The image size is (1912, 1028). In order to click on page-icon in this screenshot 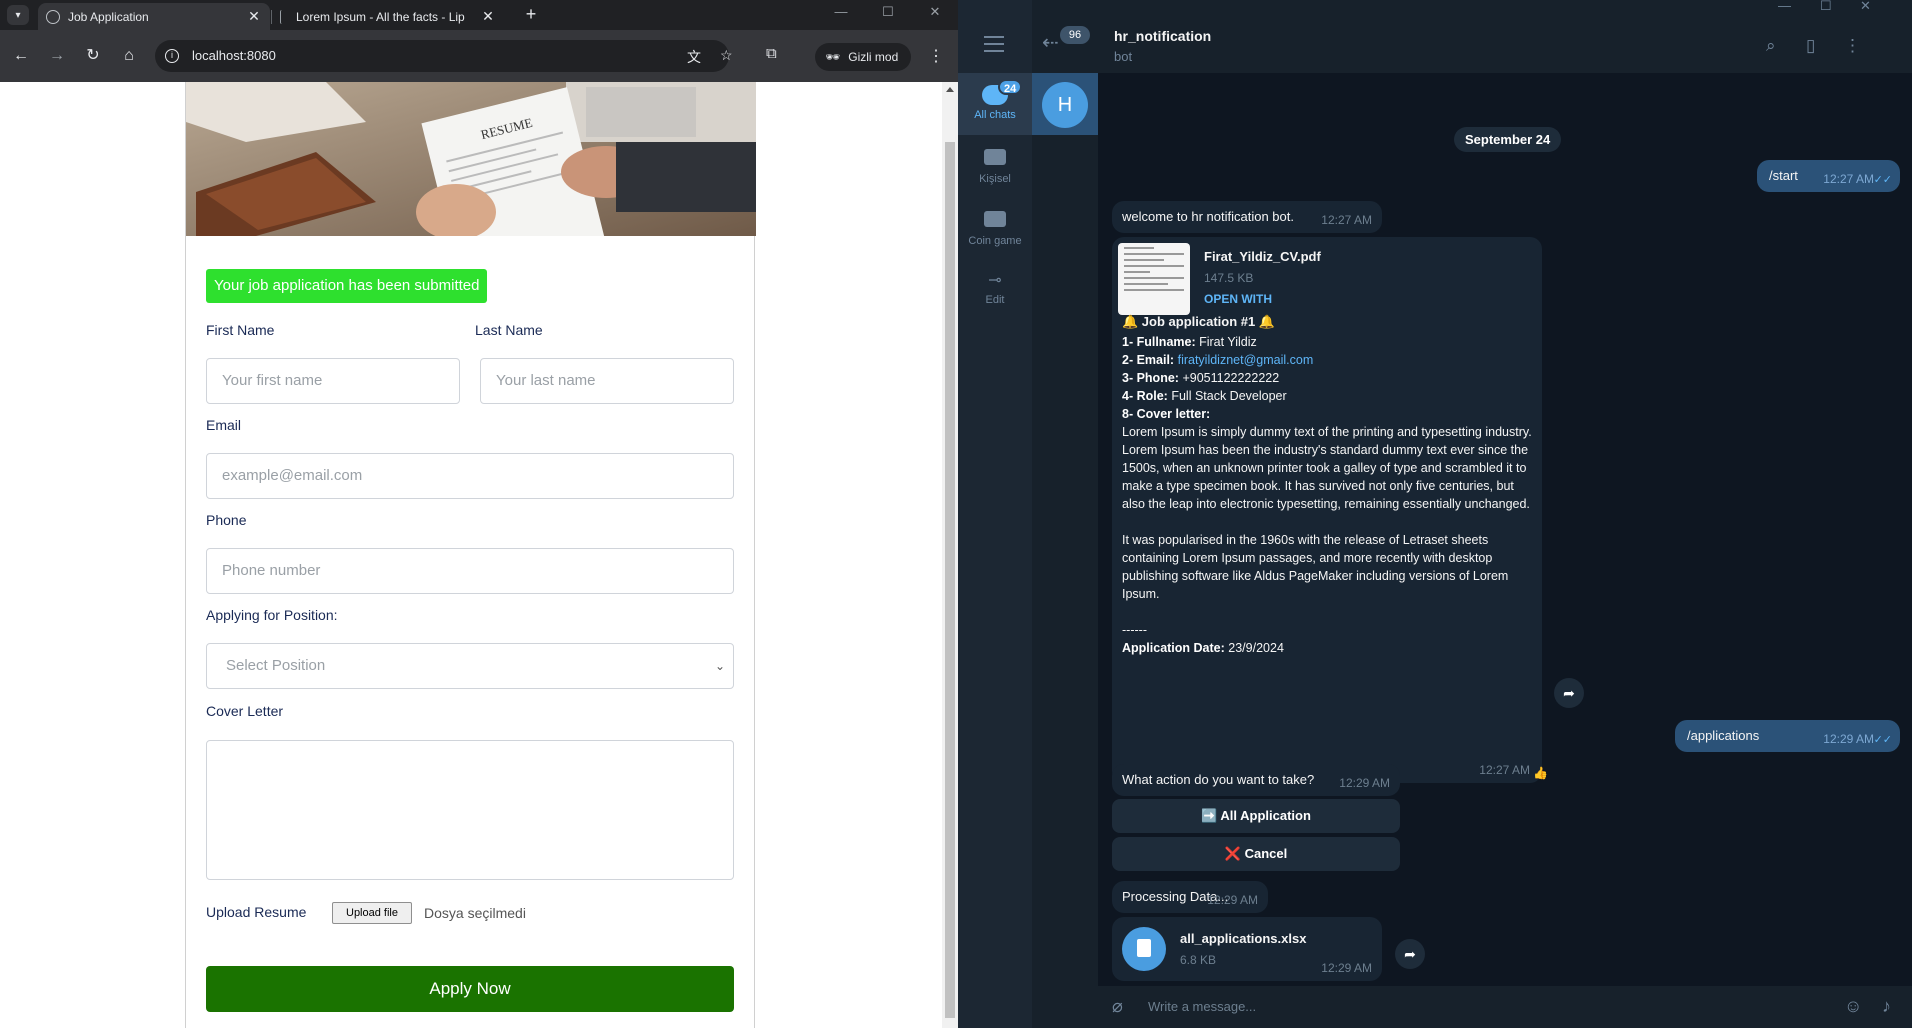, I will do `click(284, 16)`.